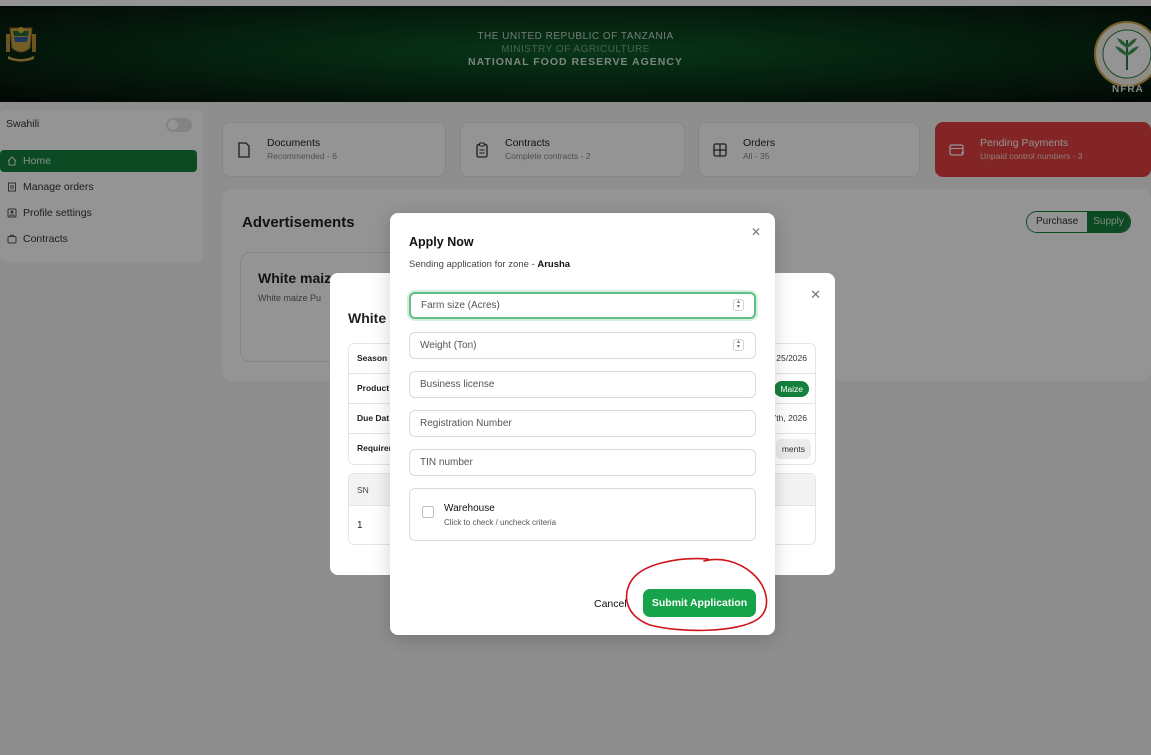 Image resolution: width=1151 pixels, height=755 pixels. What do you see at coordinates (441, 242) in the screenshot?
I see `apply-modal-title: Apply Now` at bounding box center [441, 242].